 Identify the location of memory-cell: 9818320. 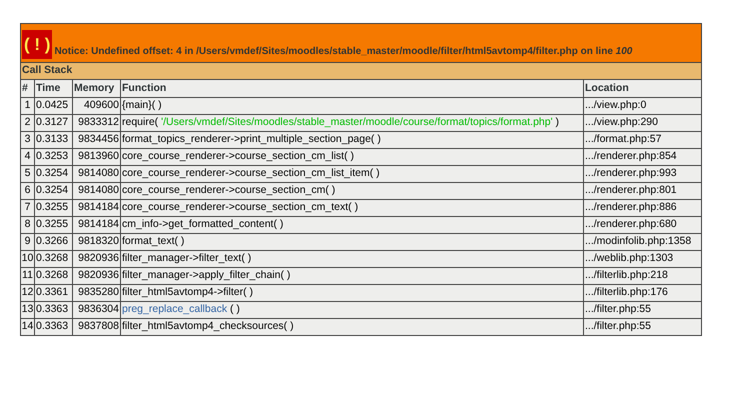
(96, 242).